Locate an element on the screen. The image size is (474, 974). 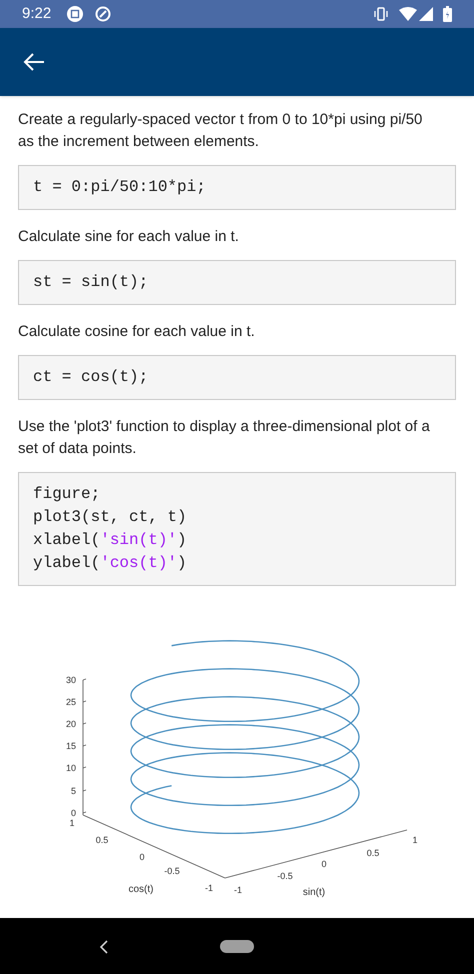
axis-label: sin(t) is located at coordinates (314, 892).